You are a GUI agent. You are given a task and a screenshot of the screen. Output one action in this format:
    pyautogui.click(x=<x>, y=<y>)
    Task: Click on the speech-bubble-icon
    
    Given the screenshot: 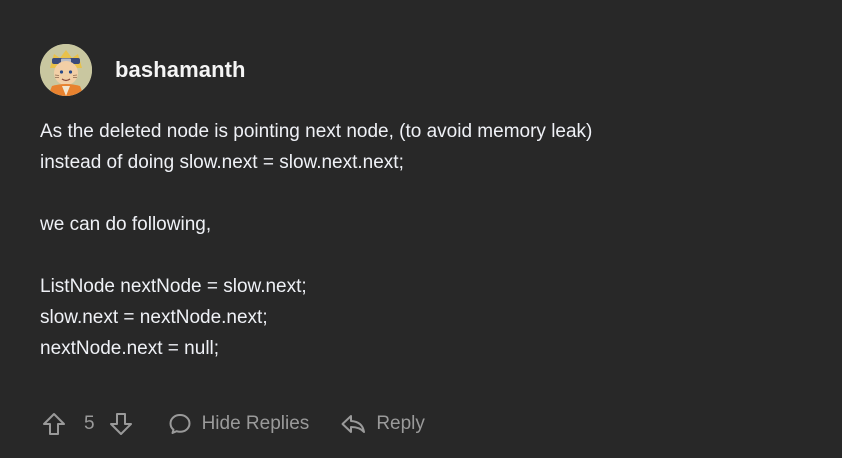 What is the action you would take?
    pyautogui.click(x=180, y=424)
    